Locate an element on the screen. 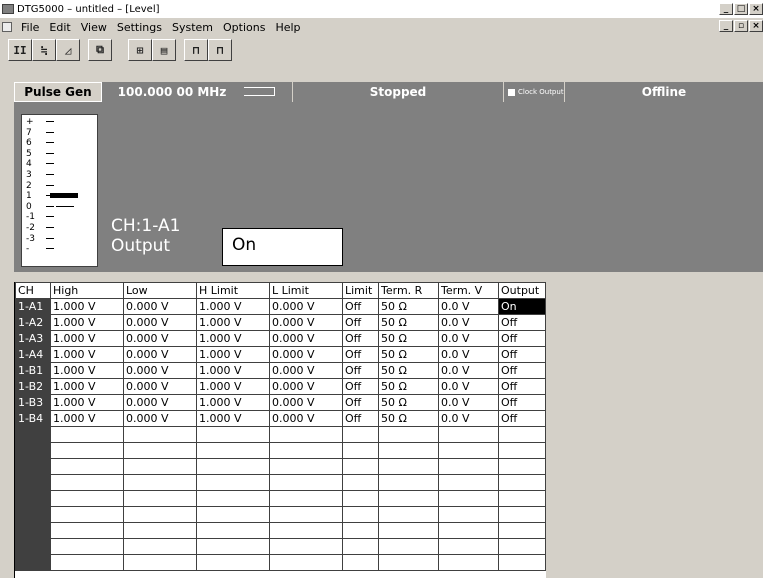 The image size is (763, 578). document-icon is located at coordinates (7, 27).